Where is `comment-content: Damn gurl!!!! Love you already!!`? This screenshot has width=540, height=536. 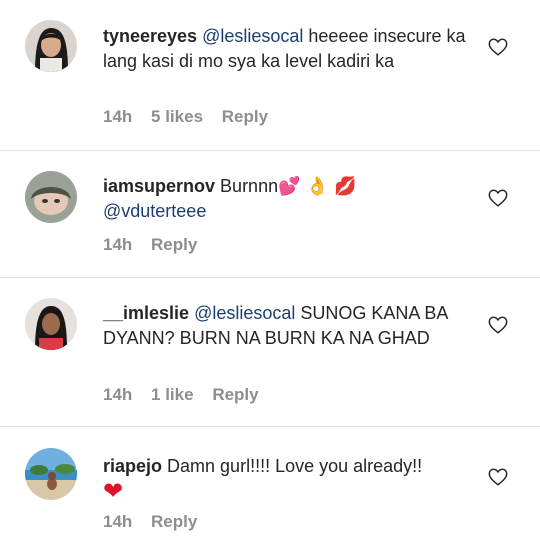 comment-content: Damn gurl!!!! Love you already!! is located at coordinates (292, 466).